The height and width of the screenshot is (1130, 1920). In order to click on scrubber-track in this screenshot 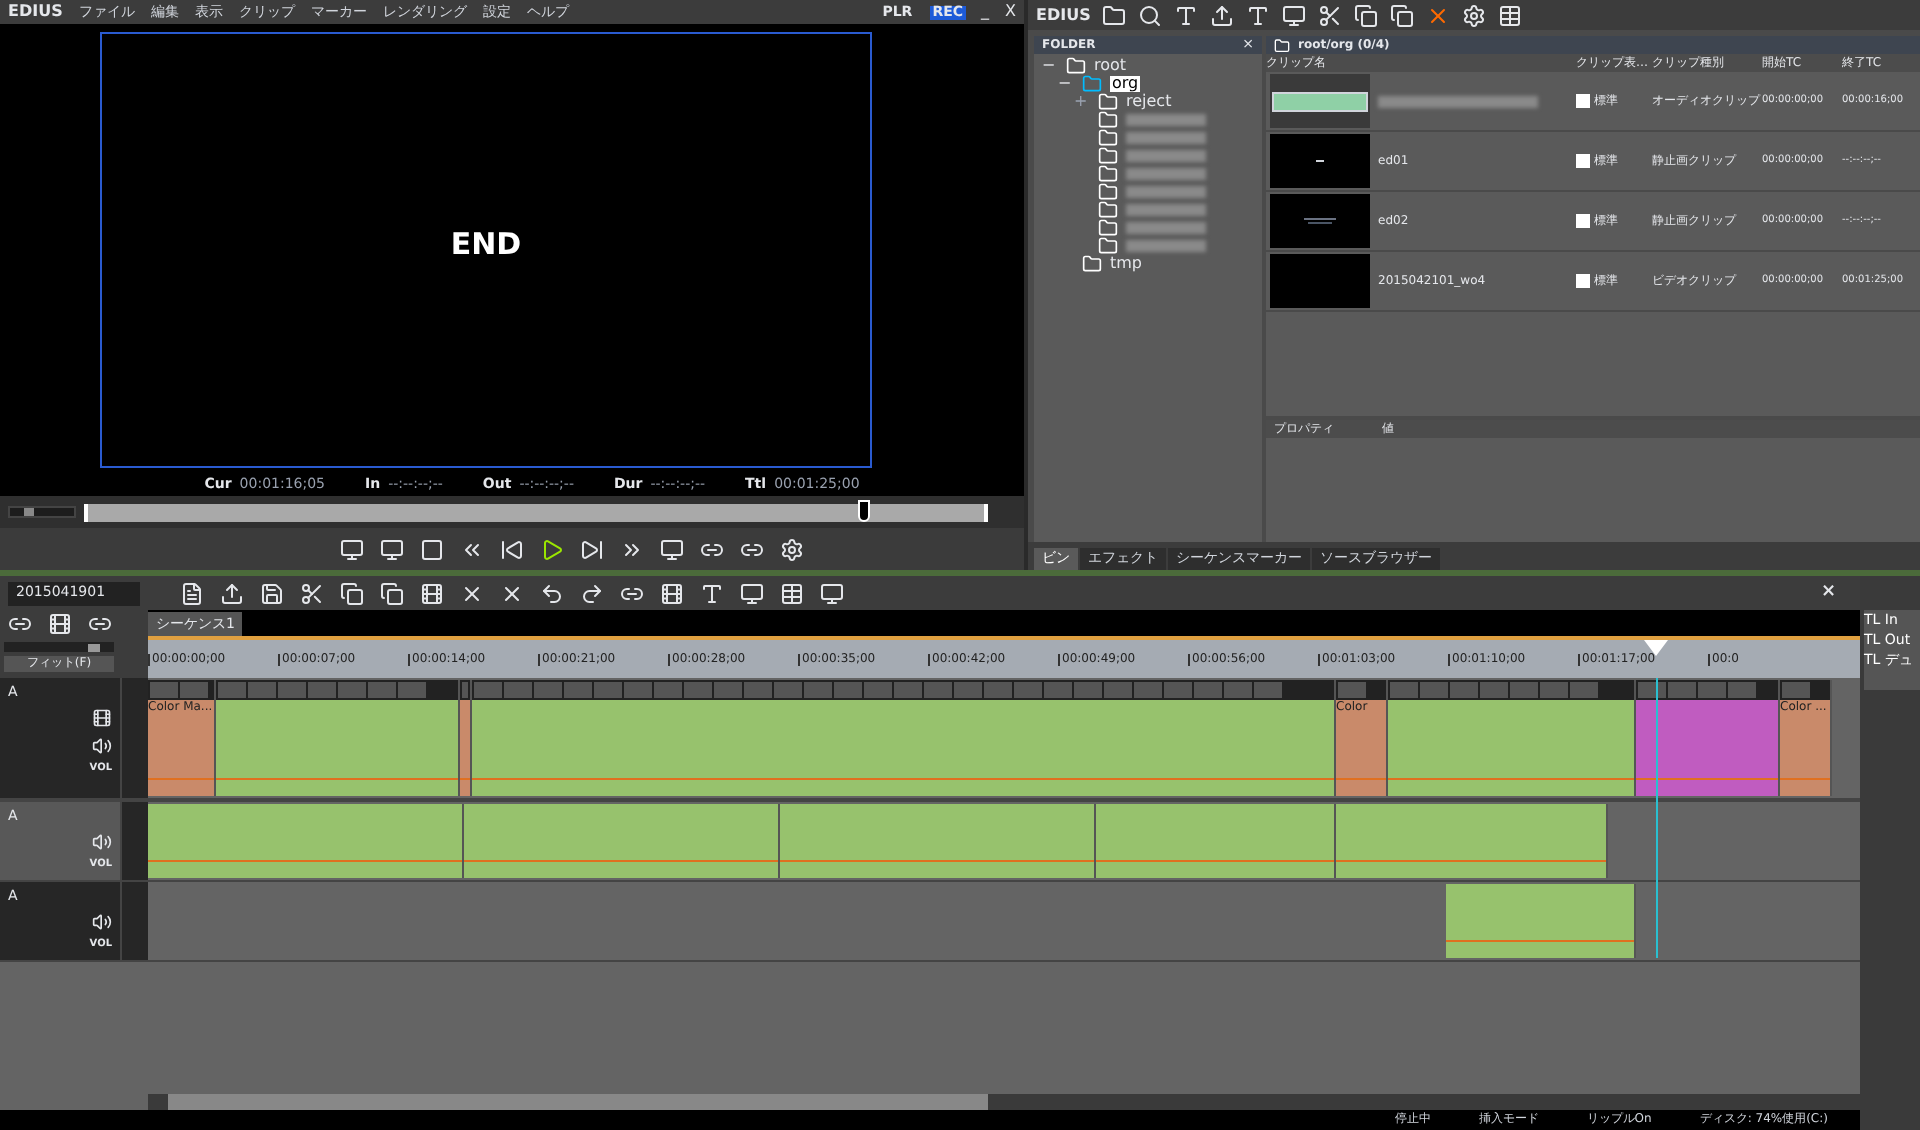, I will do `click(536, 512)`.